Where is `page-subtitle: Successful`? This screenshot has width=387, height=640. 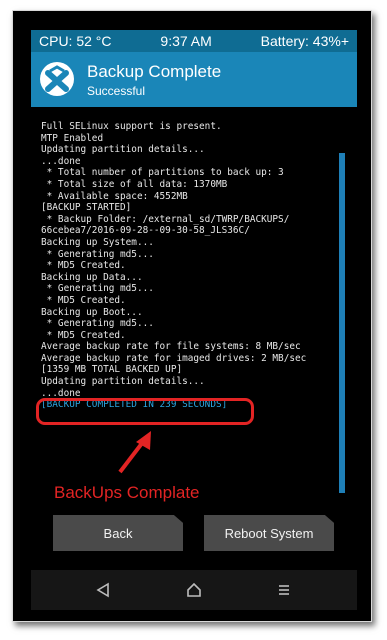 page-subtitle: Successful is located at coordinates (116, 91).